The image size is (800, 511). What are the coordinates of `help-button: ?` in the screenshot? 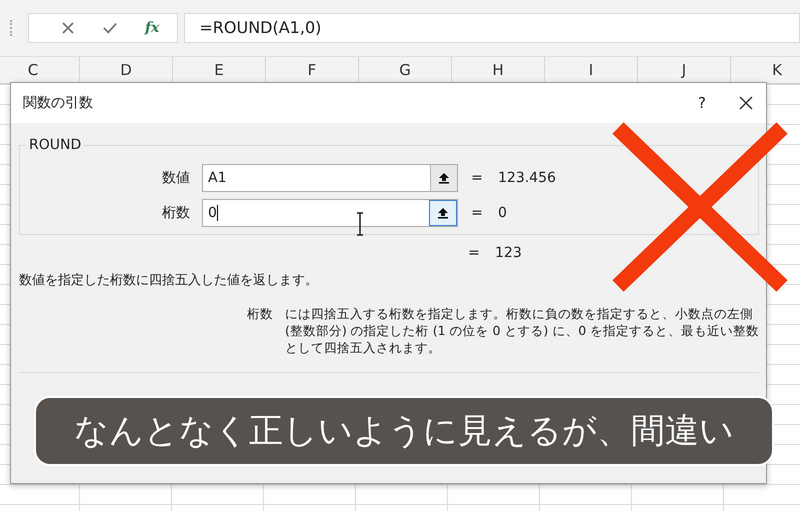 It's located at (702, 103).